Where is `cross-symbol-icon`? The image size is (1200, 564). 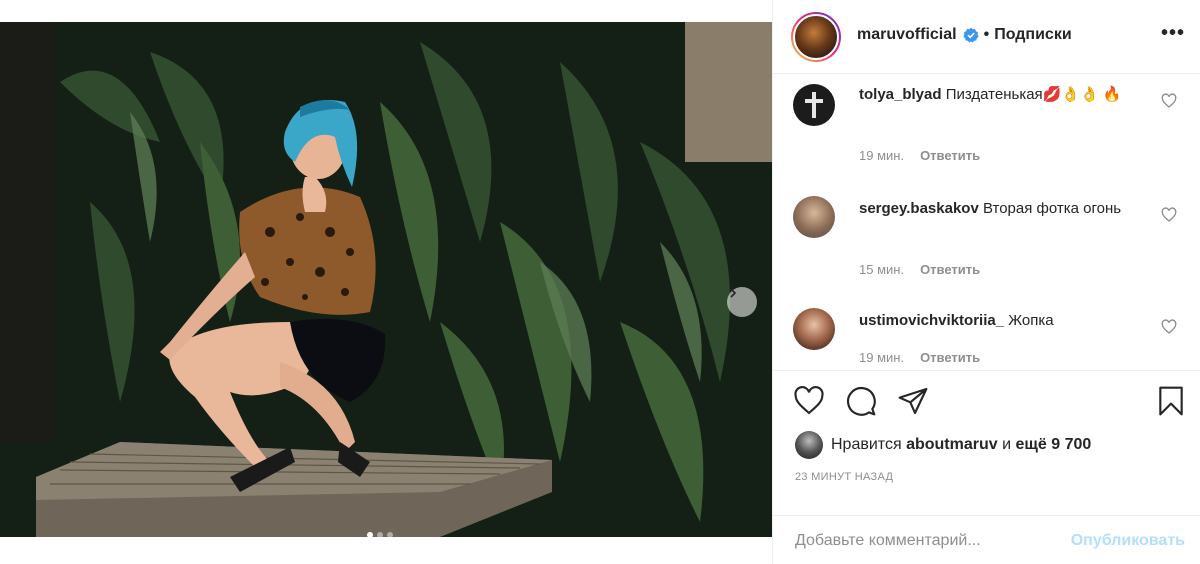
cross-symbol-icon is located at coordinates (814, 105).